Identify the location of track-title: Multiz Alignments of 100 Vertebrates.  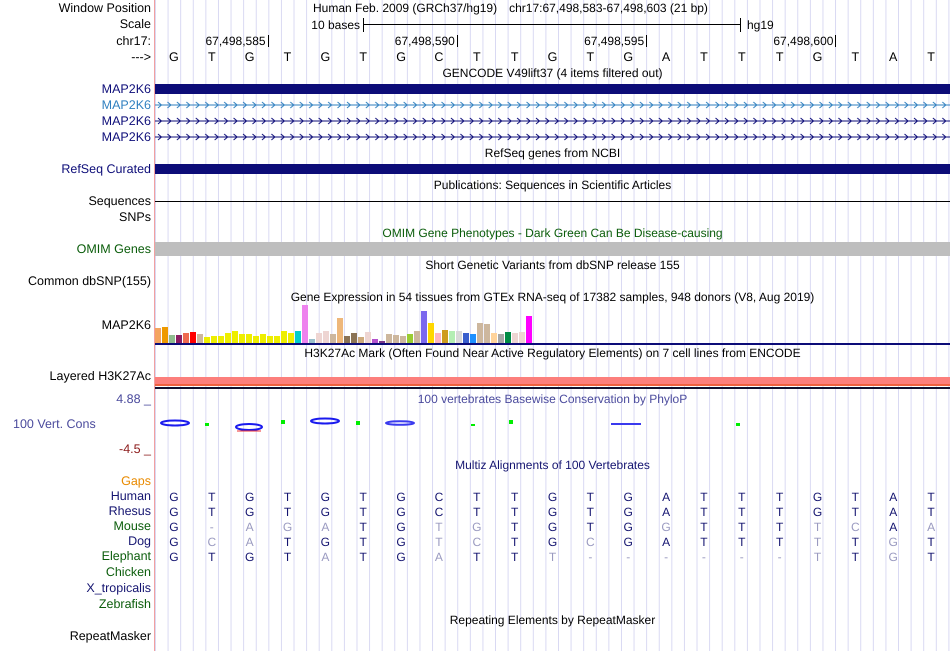
(552, 465).